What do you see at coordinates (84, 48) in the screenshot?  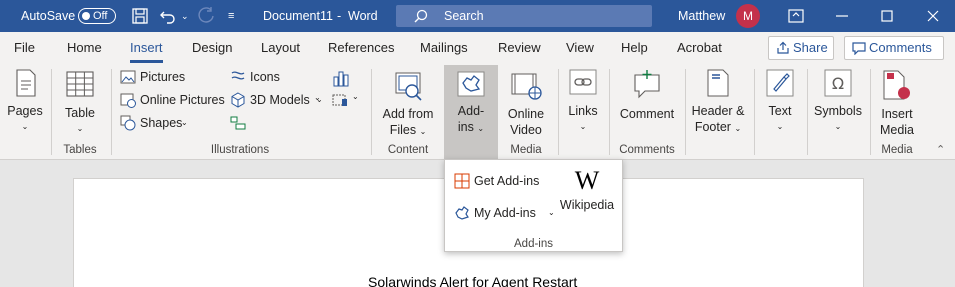 I see `tab-home: Home` at bounding box center [84, 48].